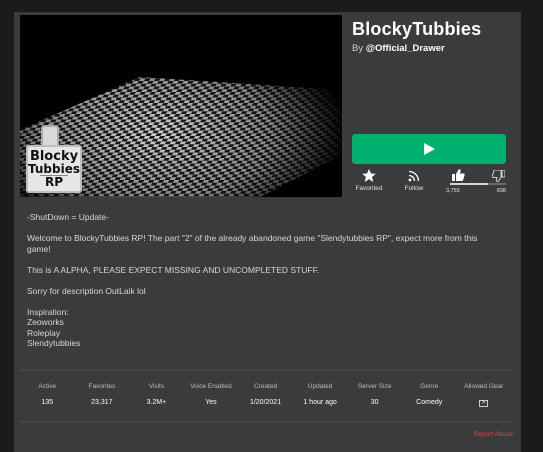 This screenshot has height=452, width=543. Describe the element at coordinates (414, 188) in the screenshot. I see `follow-label: Follow` at that location.